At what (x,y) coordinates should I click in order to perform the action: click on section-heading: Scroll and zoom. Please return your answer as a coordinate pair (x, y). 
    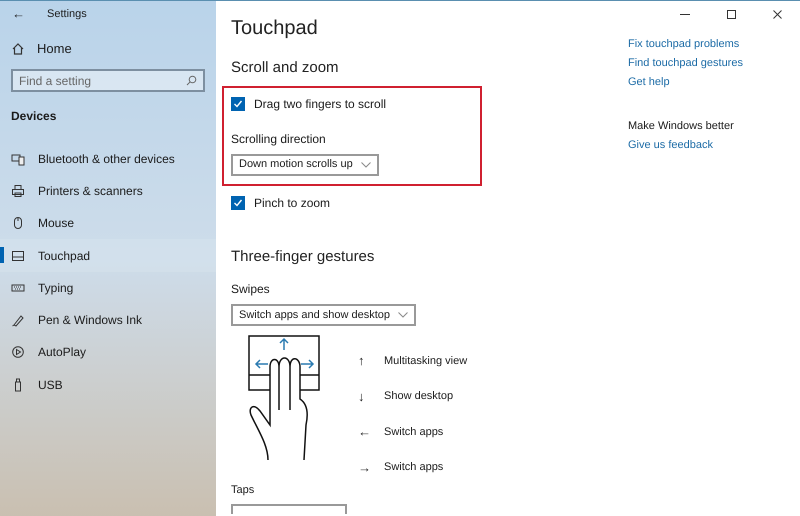
    Looking at the image, I should click on (285, 68).